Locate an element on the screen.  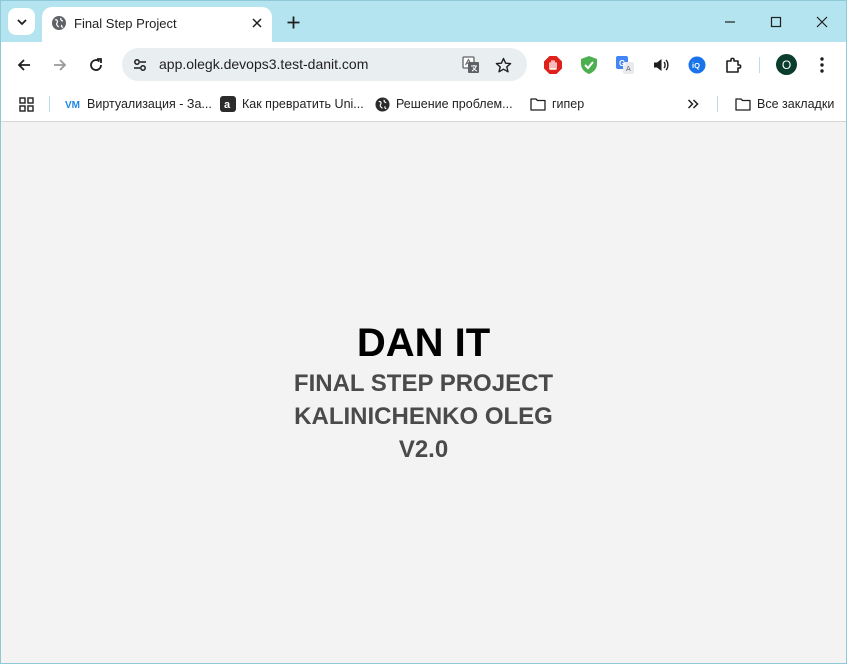
bookmark-label: гипер is located at coordinates (568, 104).